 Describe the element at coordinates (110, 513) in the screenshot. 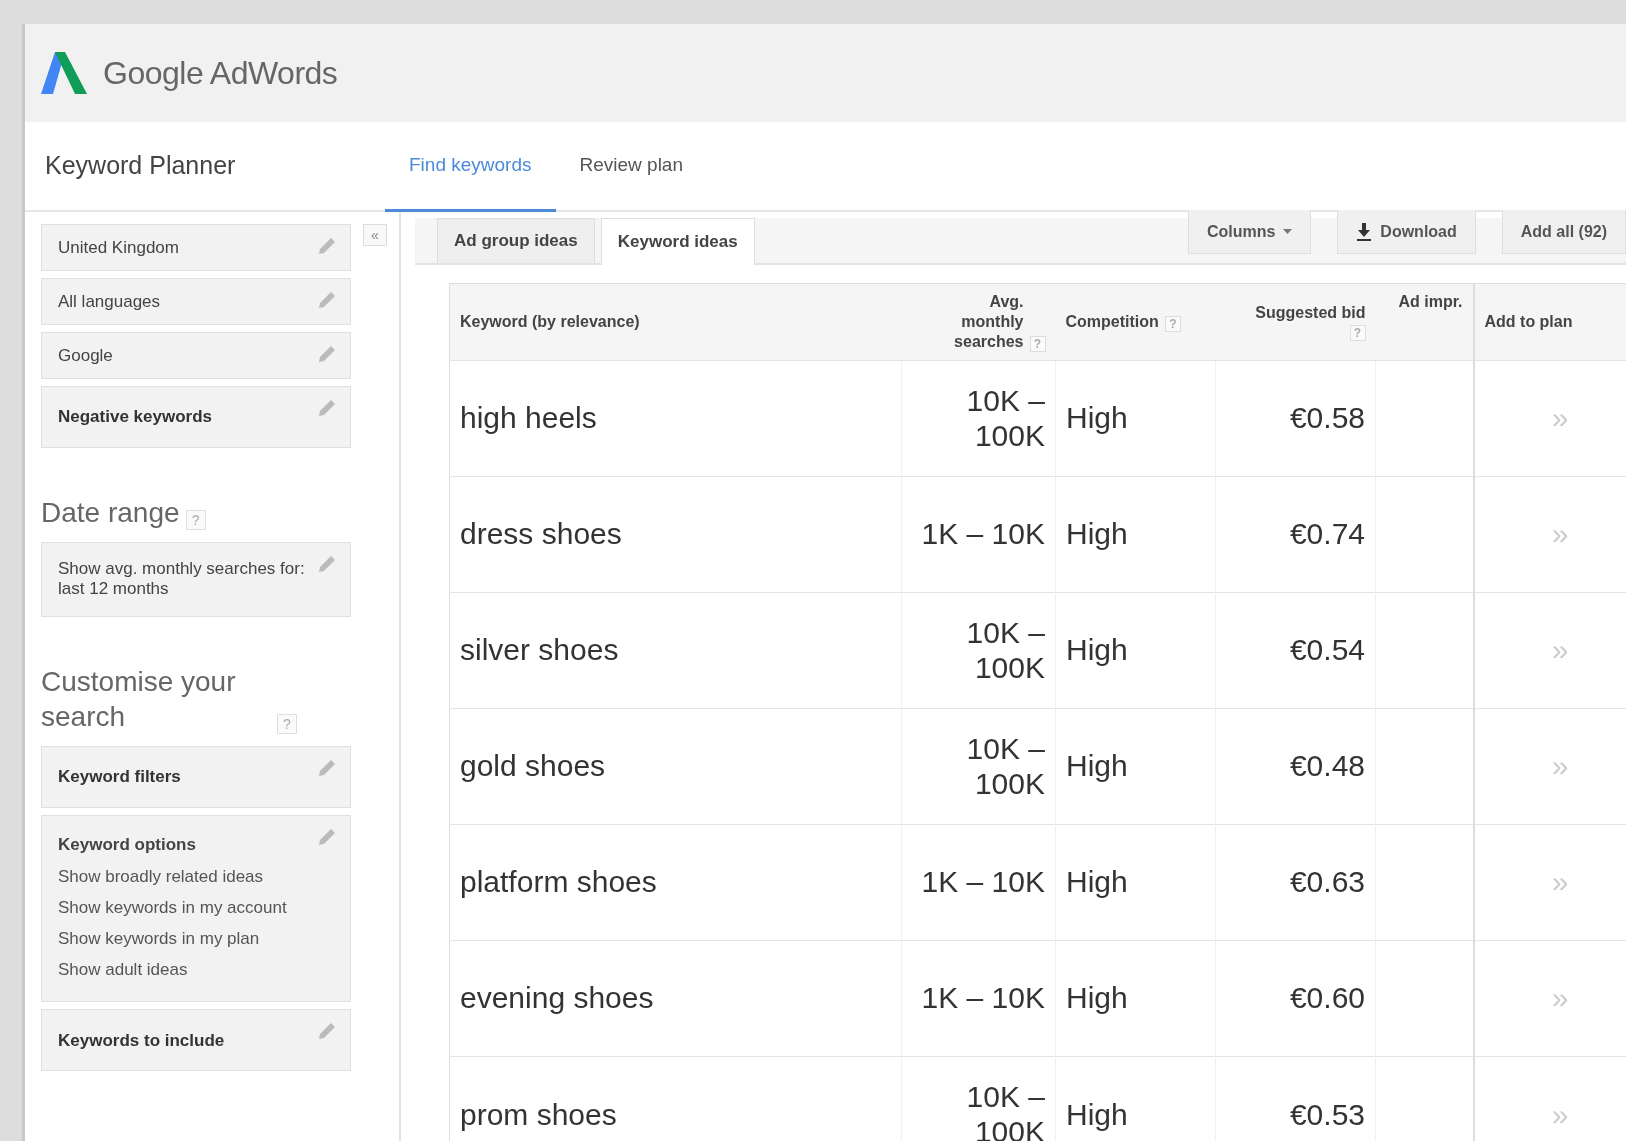

I see `section-heading: Date range` at that location.